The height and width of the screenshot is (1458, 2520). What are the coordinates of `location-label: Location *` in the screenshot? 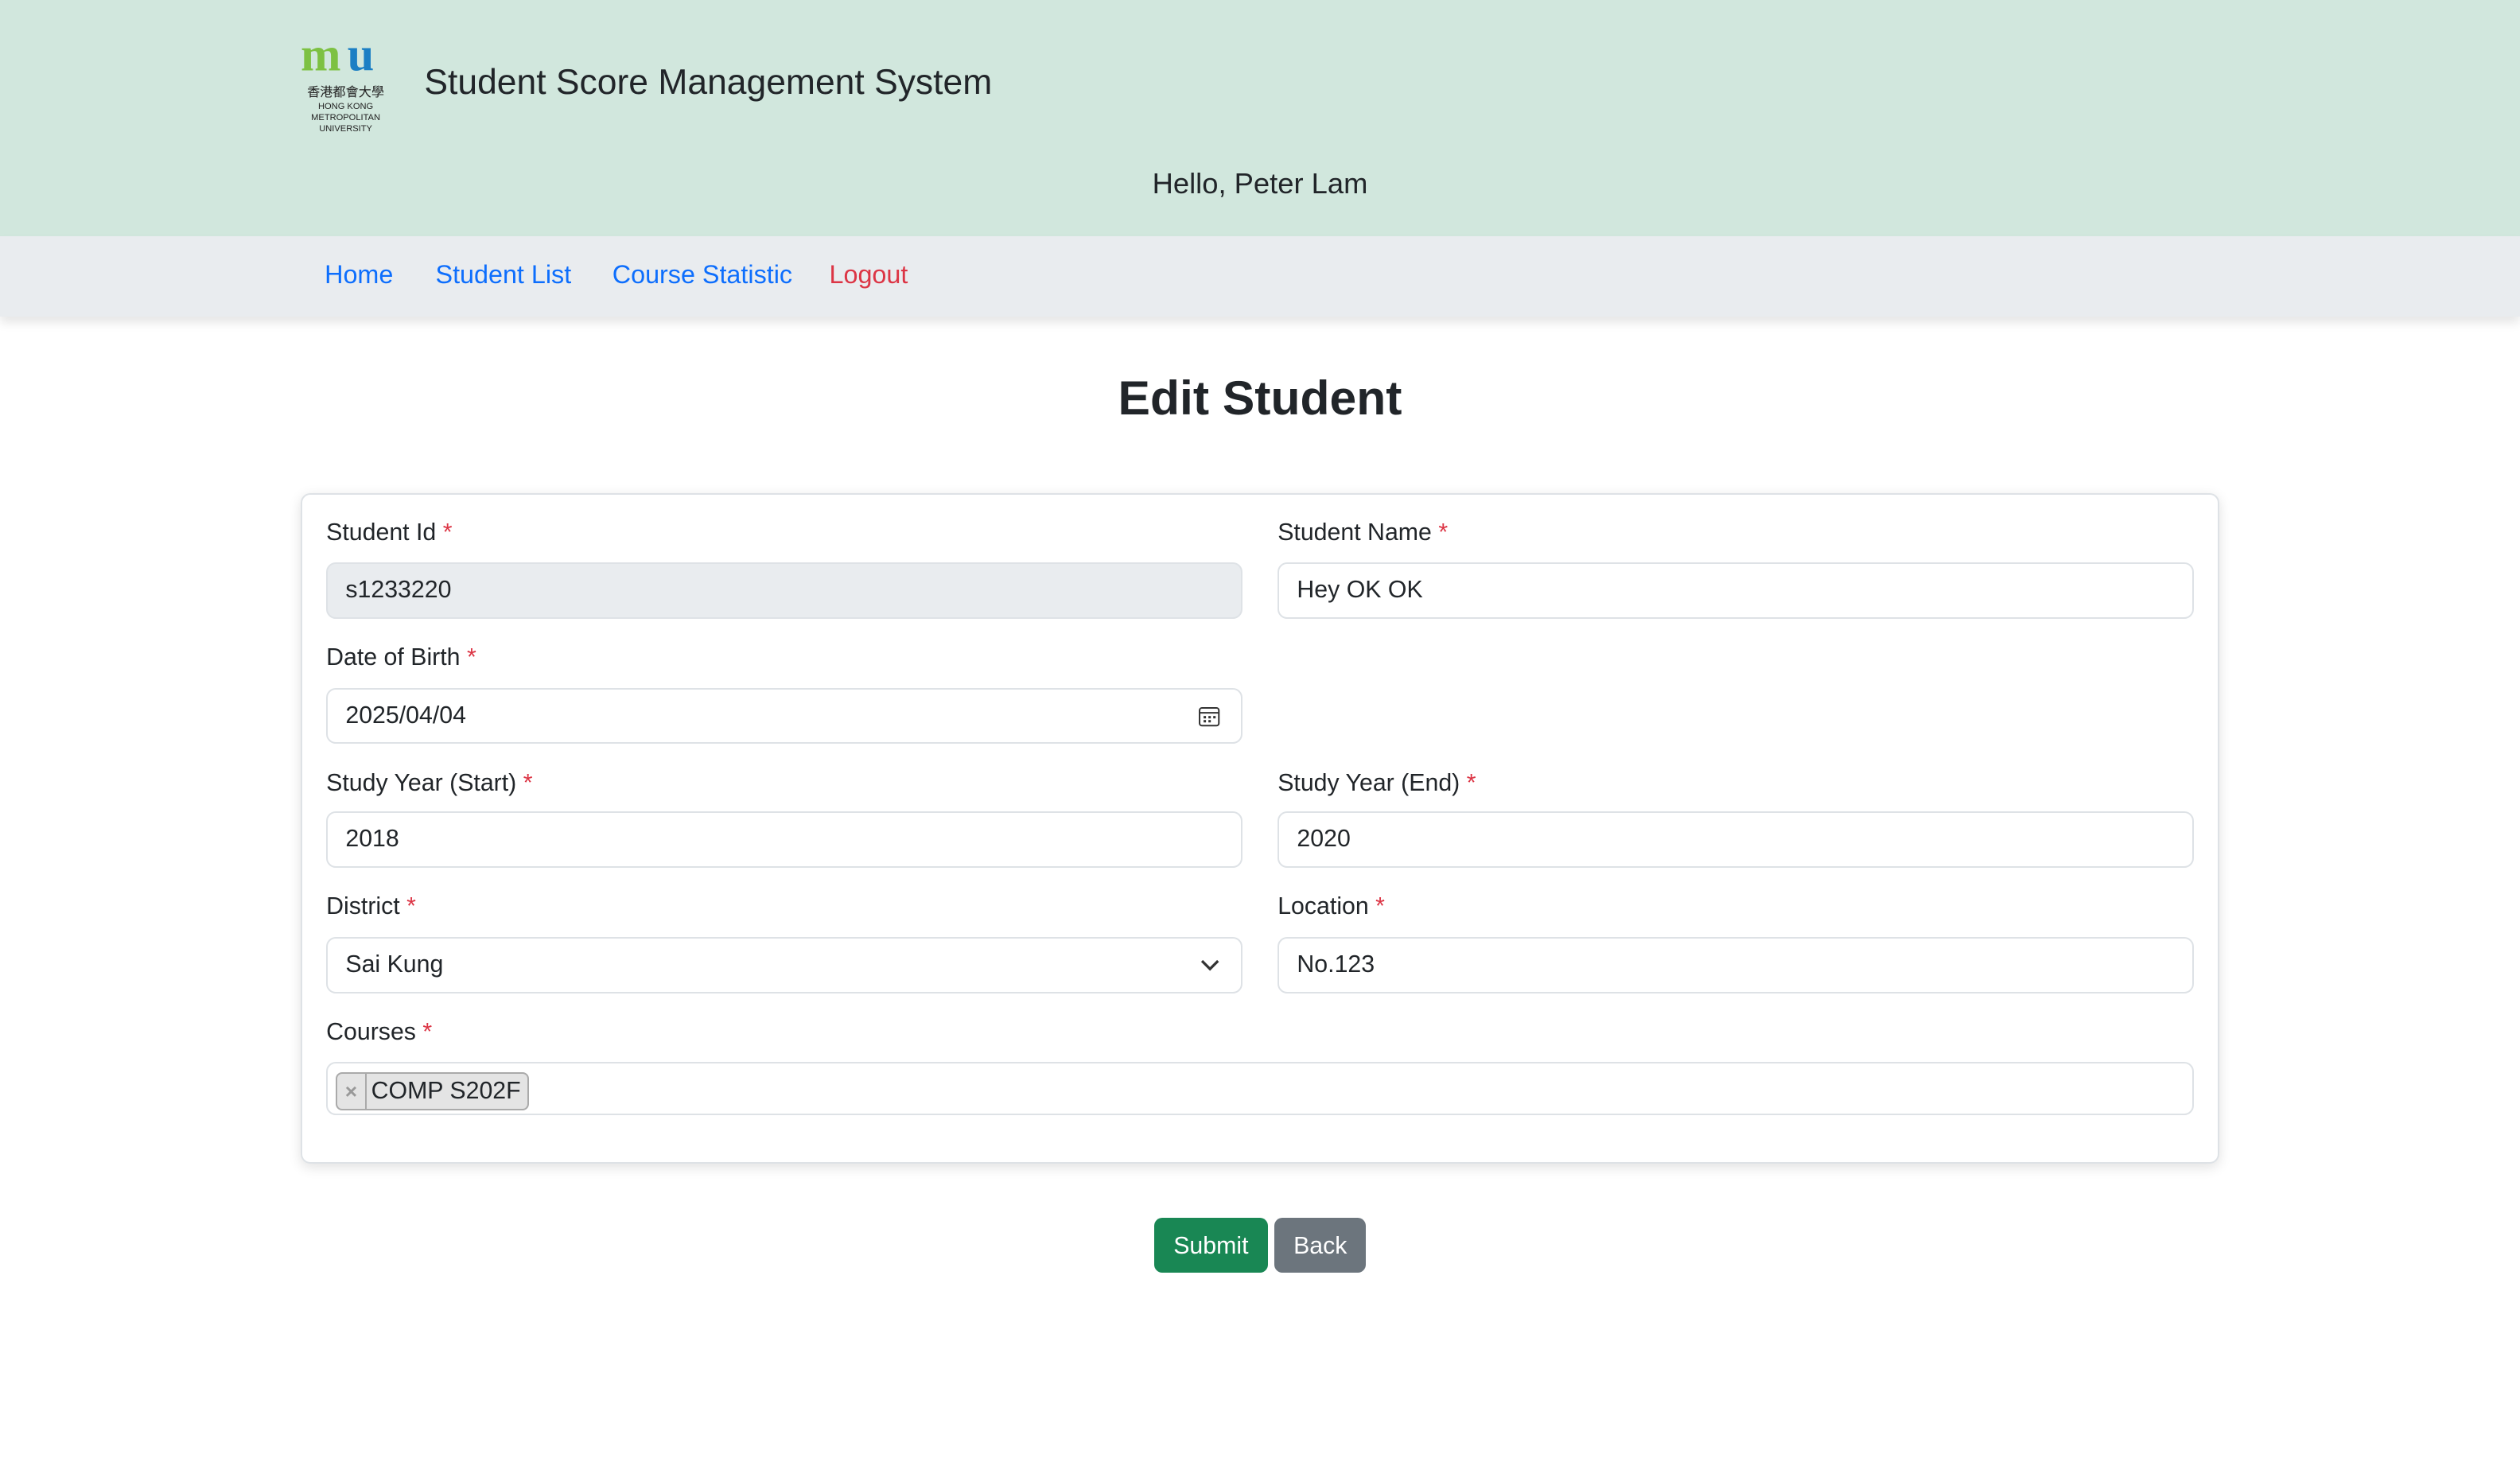 It's located at (1331, 907).